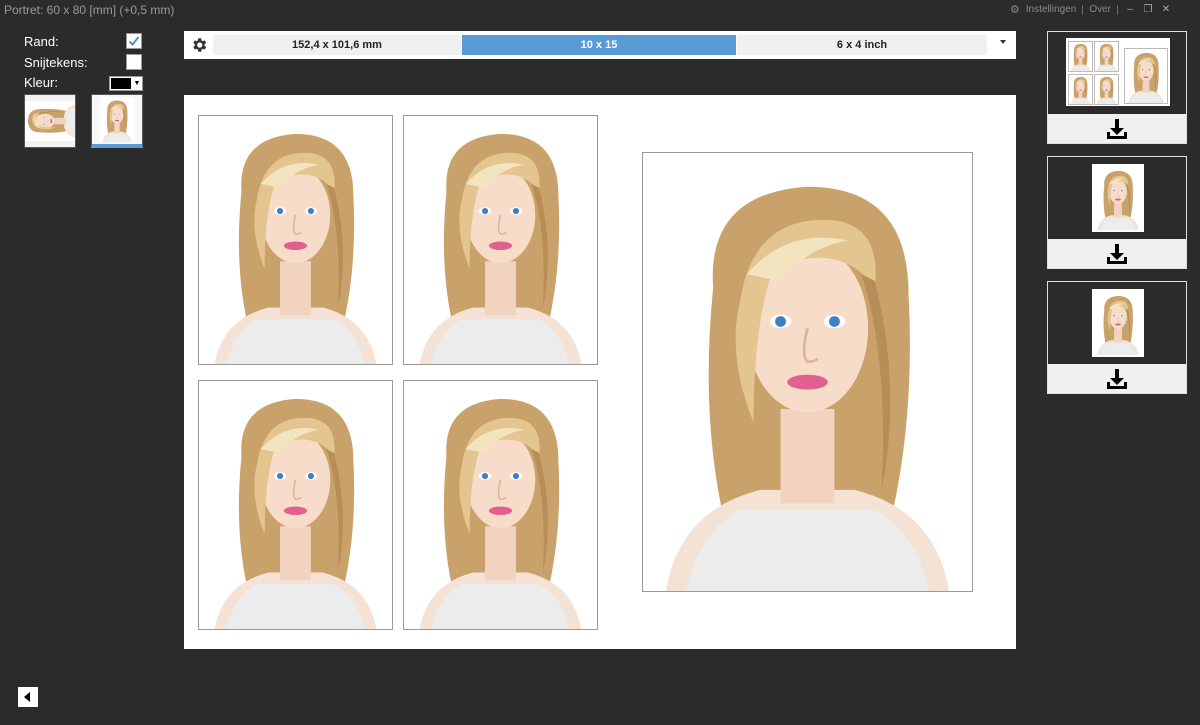 The width and height of the screenshot is (1200, 725). Describe the element at coordinates (137, 83) in the screenshot. I see `chevron-down-icon: ▼` at that location.